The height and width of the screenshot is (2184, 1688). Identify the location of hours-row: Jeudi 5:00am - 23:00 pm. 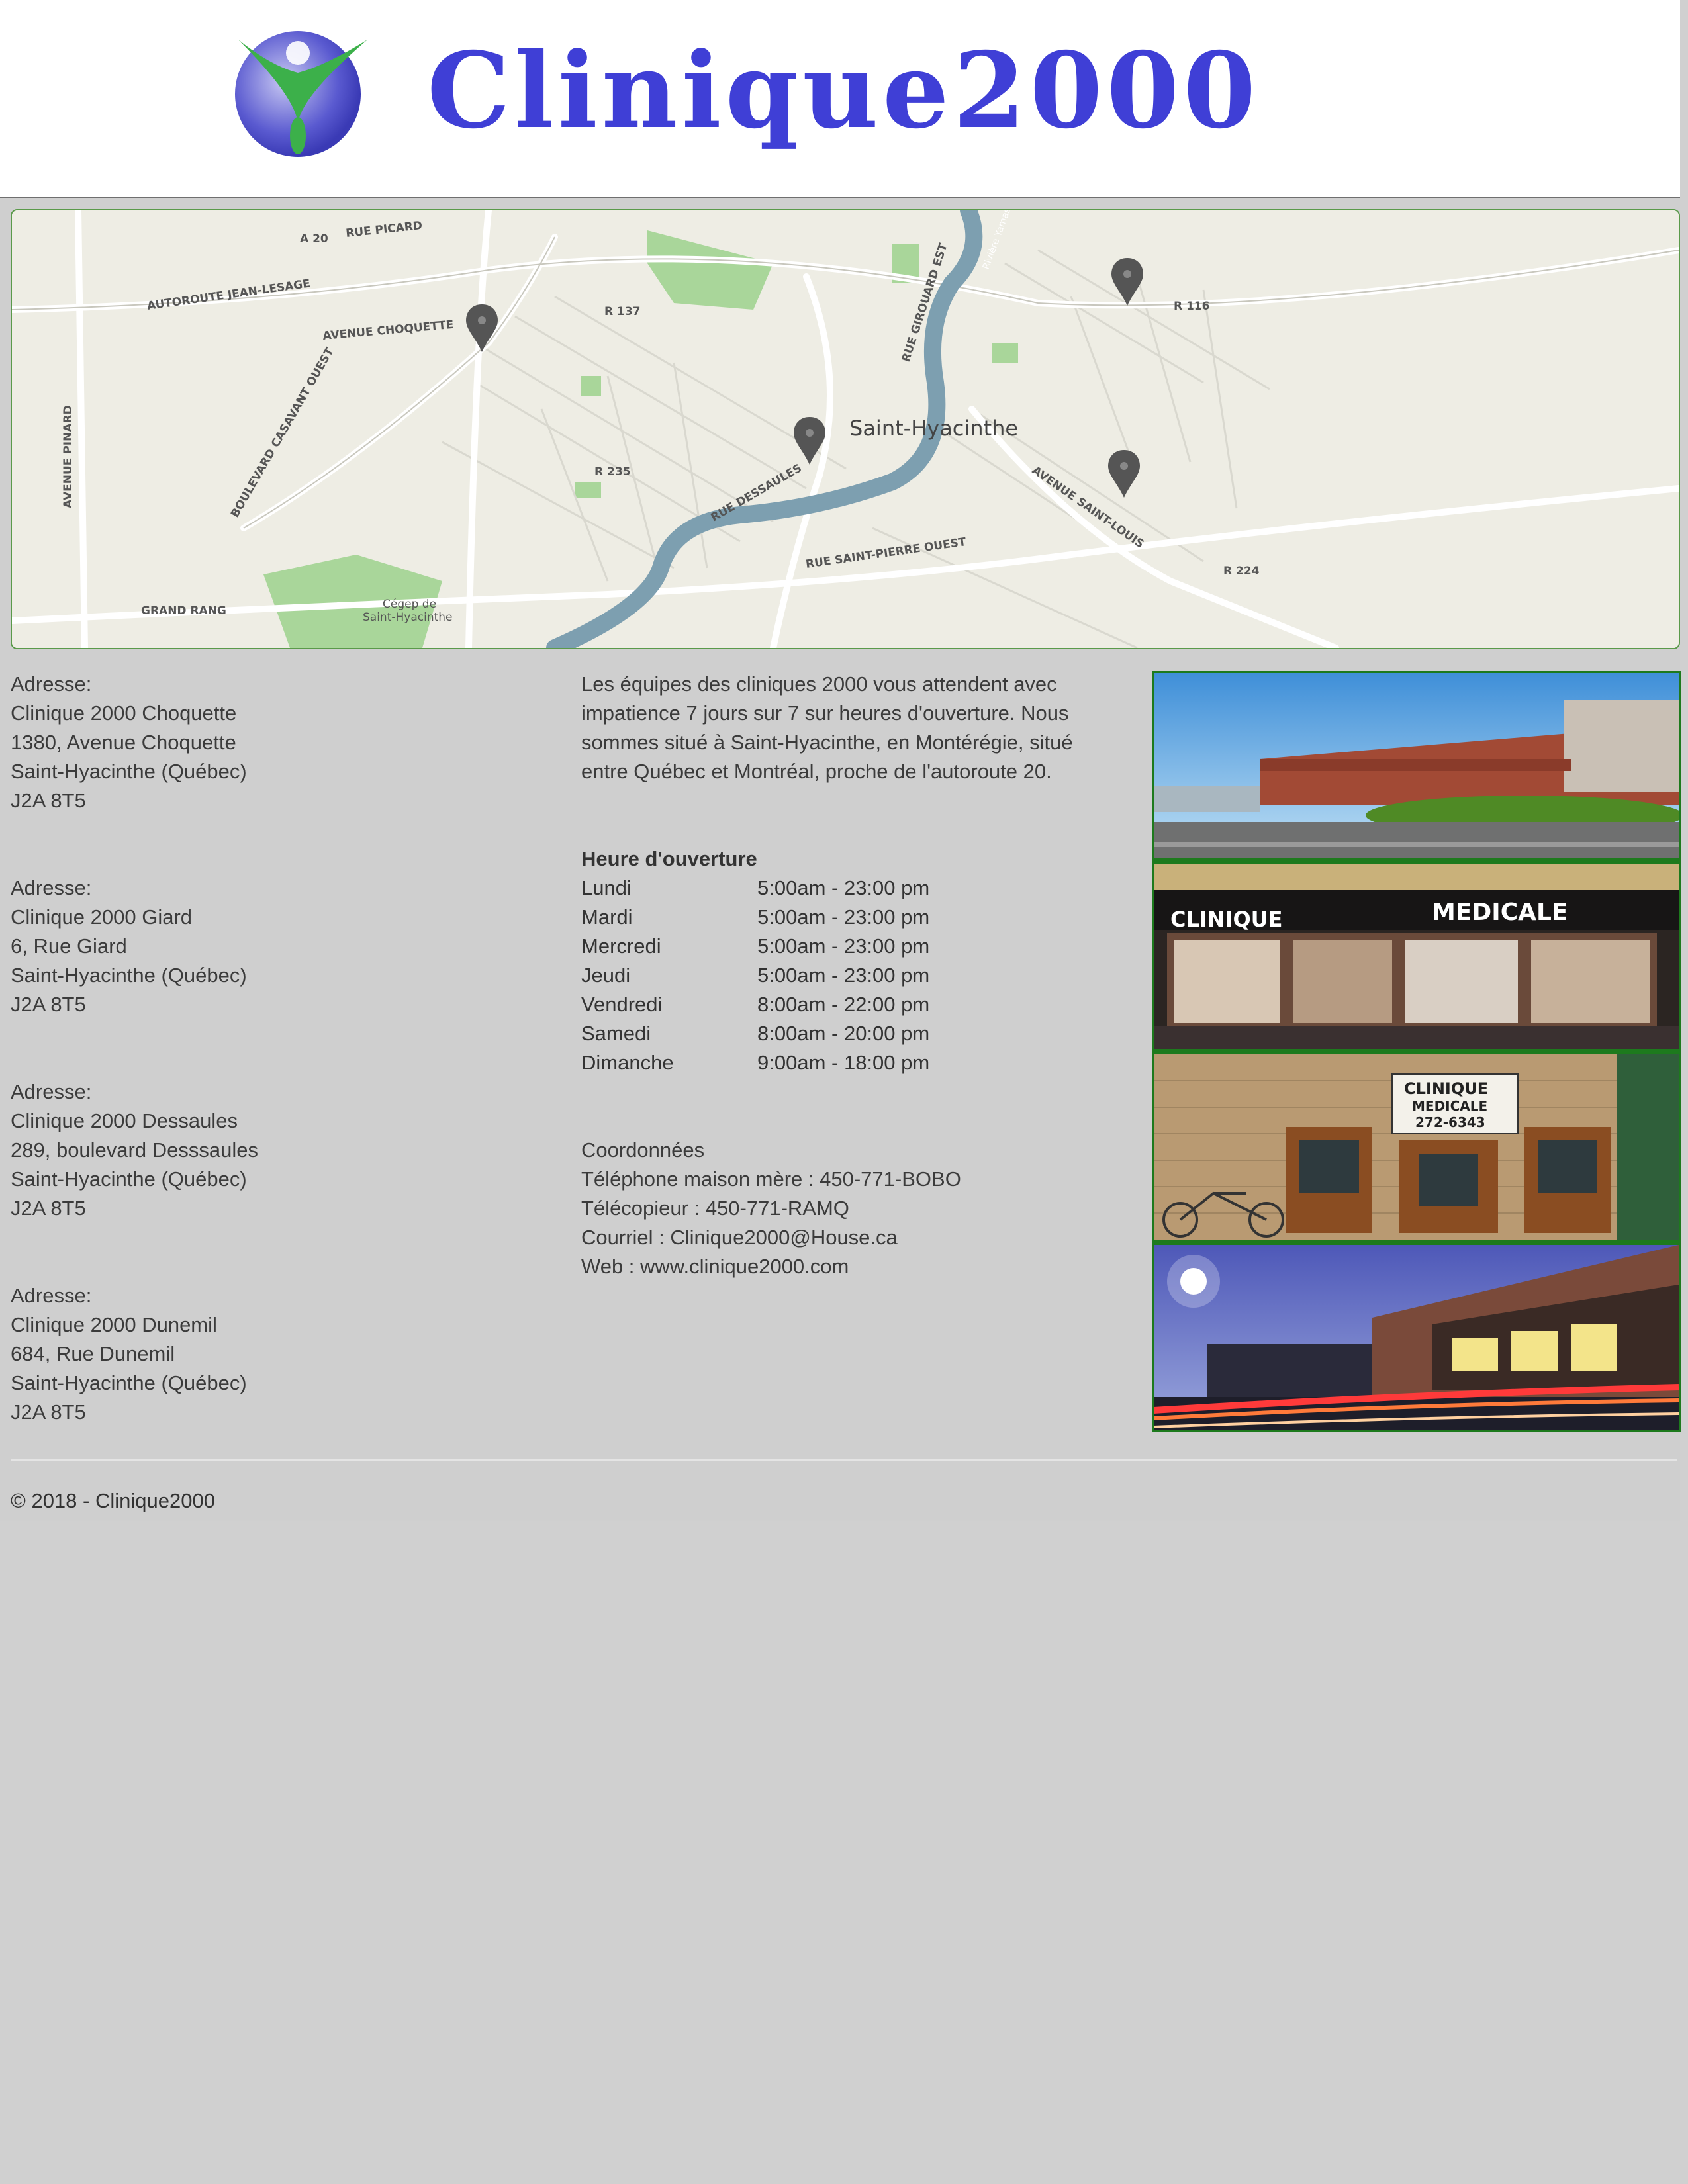
(846, 975).